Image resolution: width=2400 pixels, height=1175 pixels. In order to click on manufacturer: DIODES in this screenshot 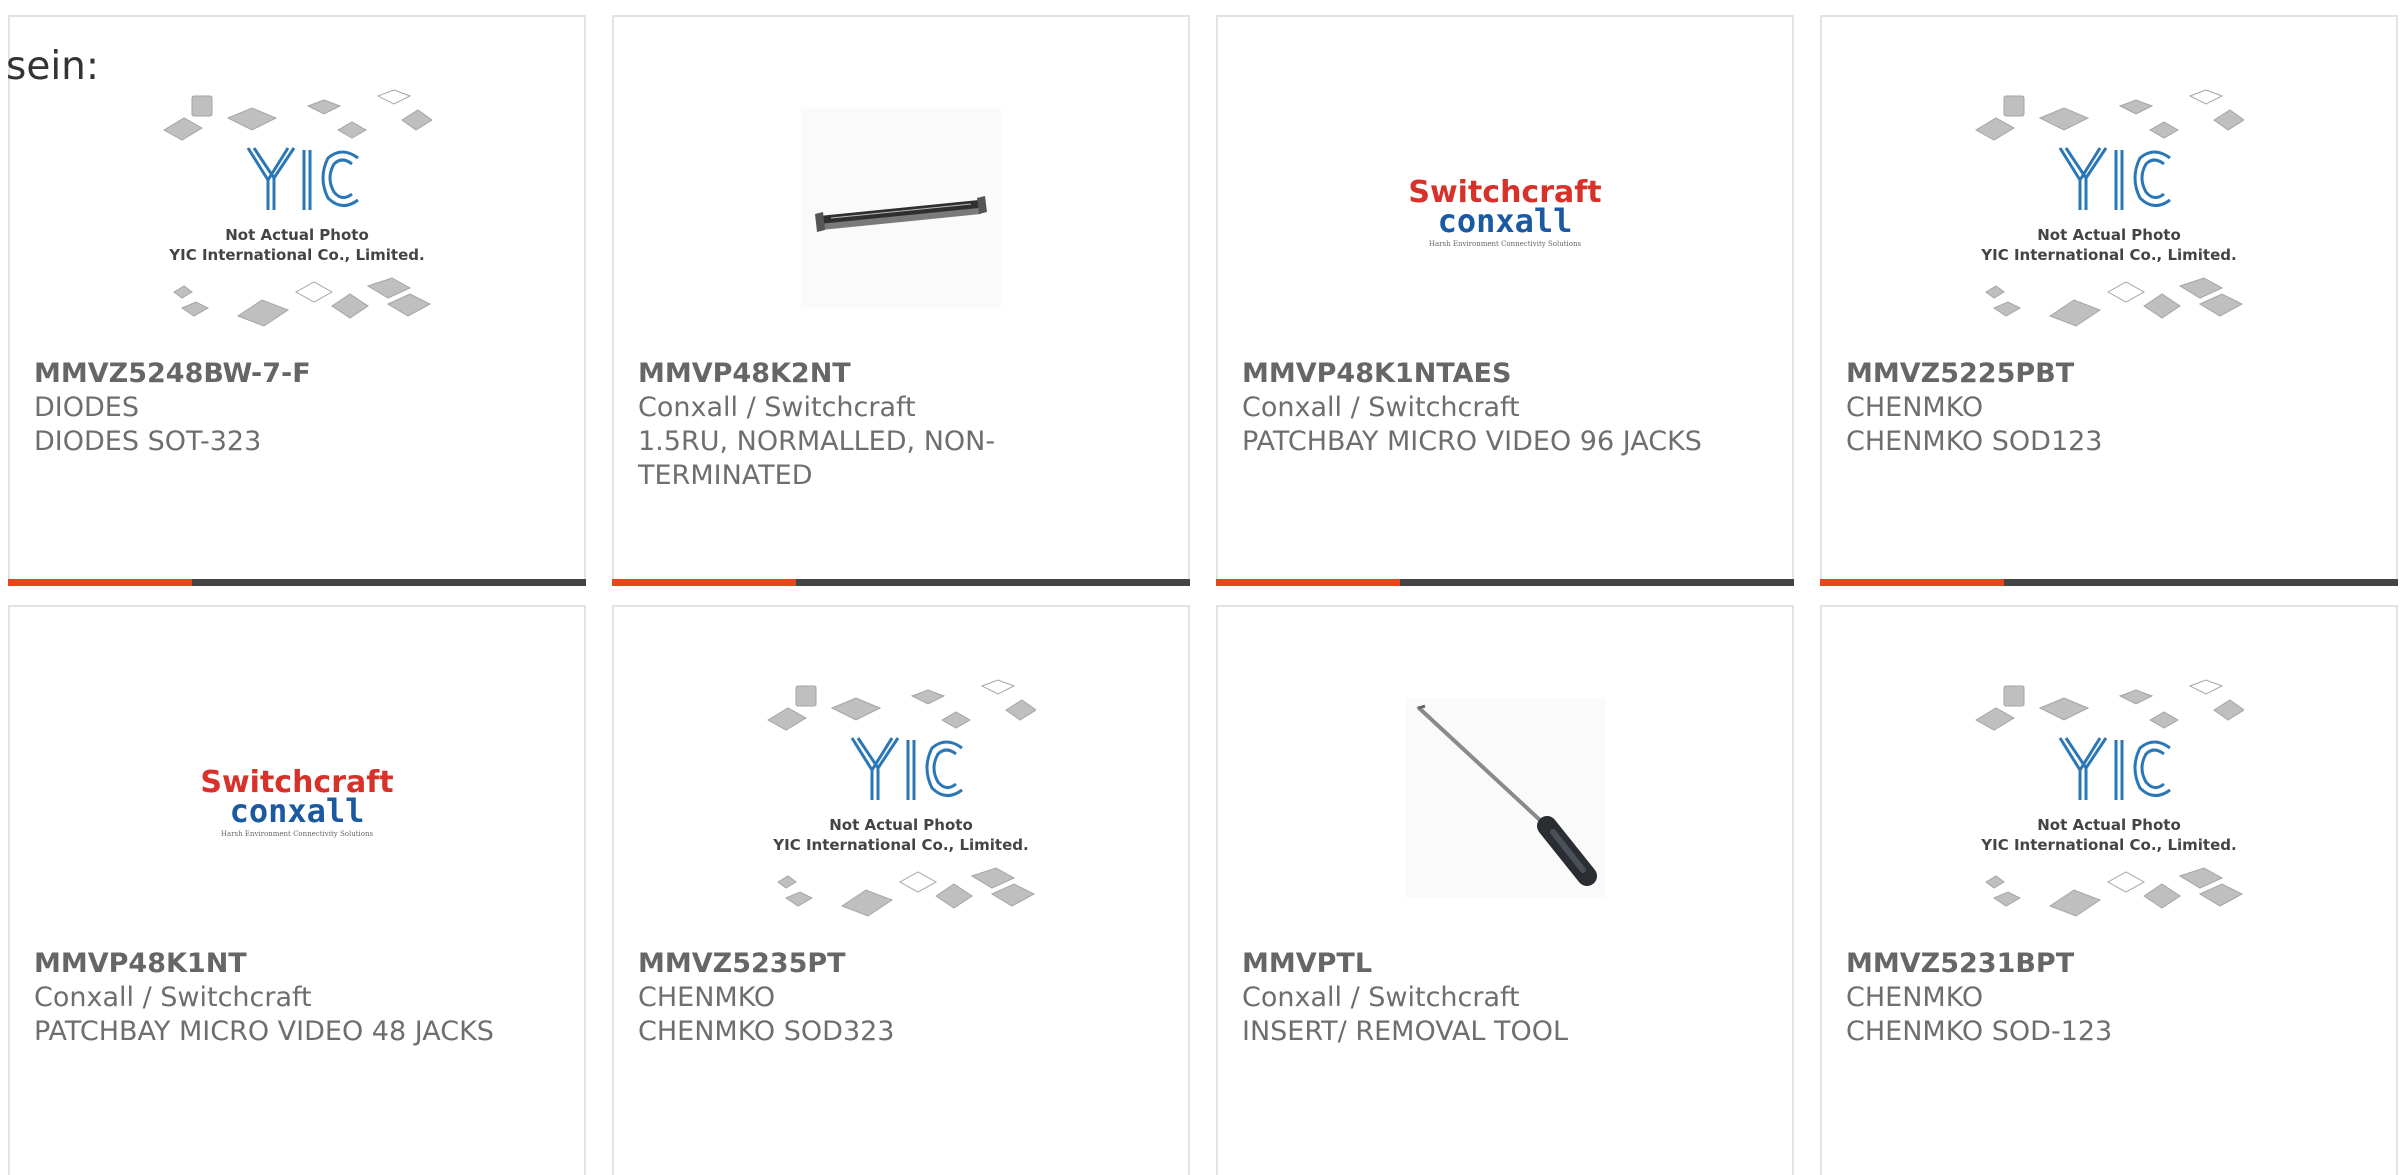, I will do `click(86, 407)`.